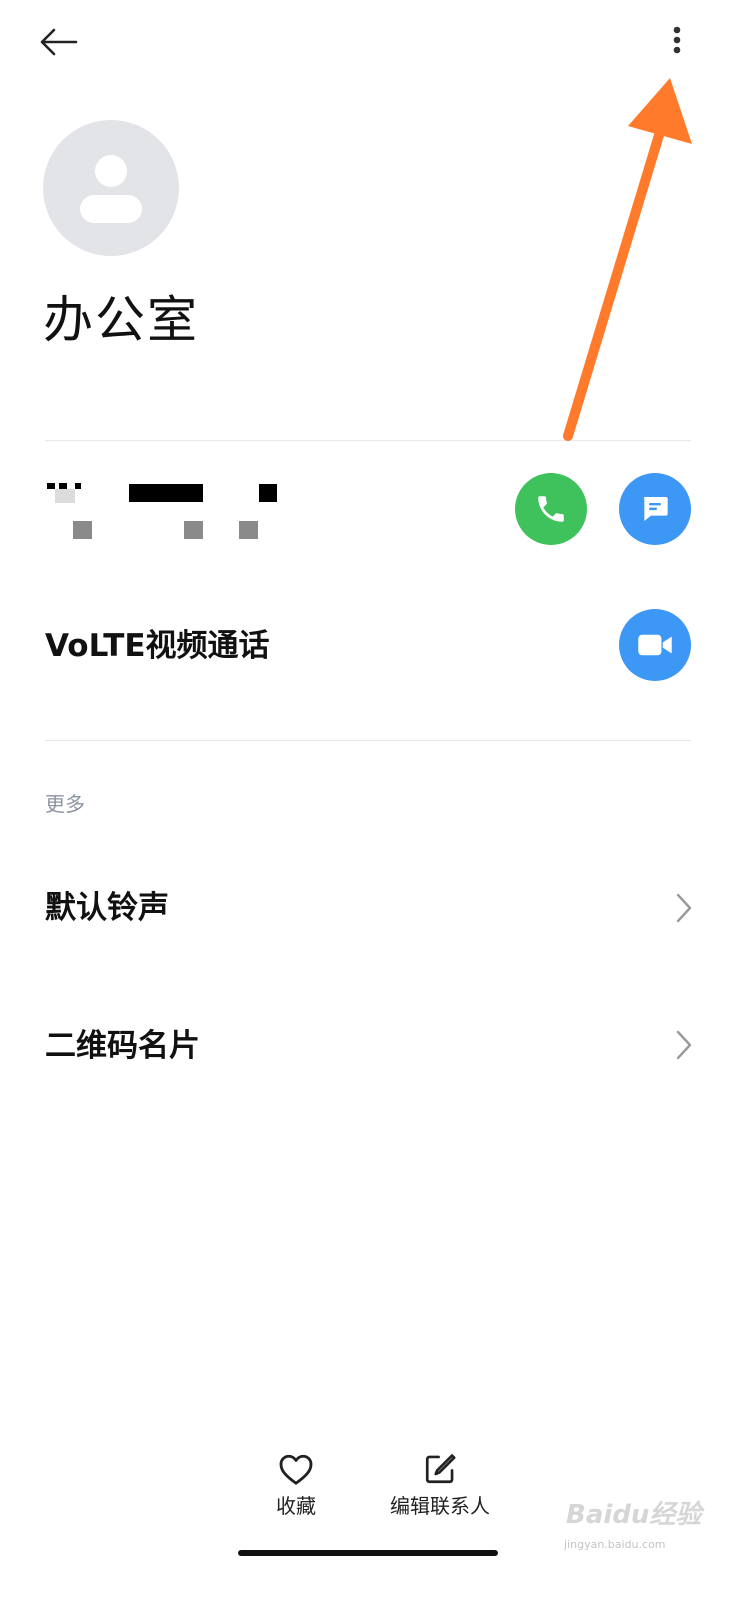 The height and width of the screenshot is (1600, 751). What do you see at coordinates (111, 188) in the screenshot?
I see `avatar` at bounding box center [111, 188].